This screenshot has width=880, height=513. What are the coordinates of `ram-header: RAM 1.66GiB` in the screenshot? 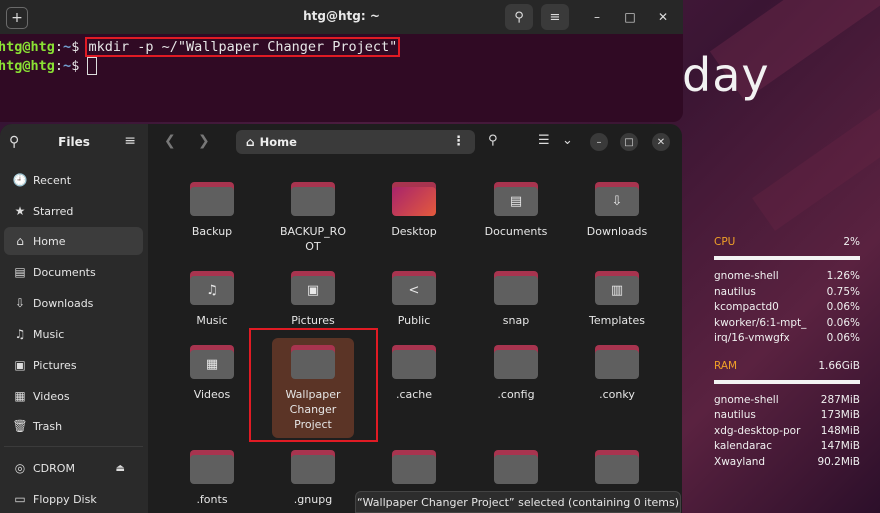 It's located at (787, 368).